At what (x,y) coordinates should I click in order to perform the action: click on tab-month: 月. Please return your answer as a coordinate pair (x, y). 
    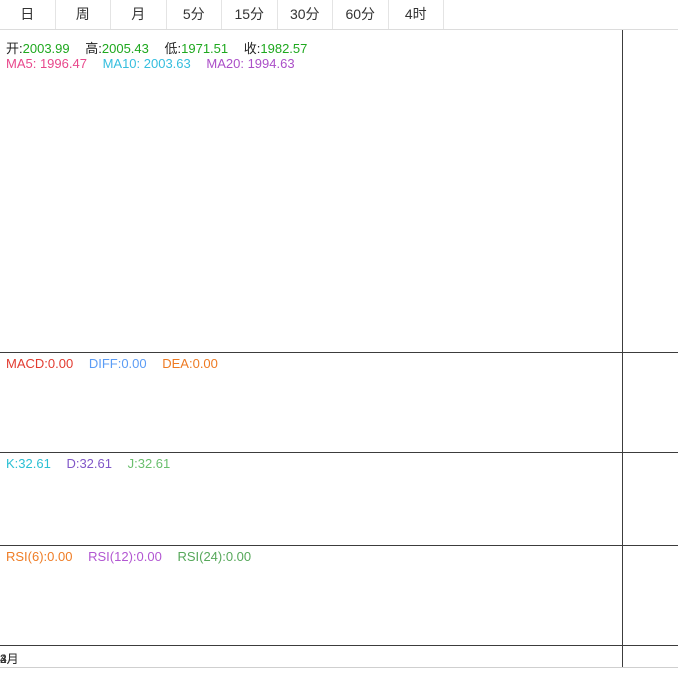
    Looking at the image, I should click on (139, 14).